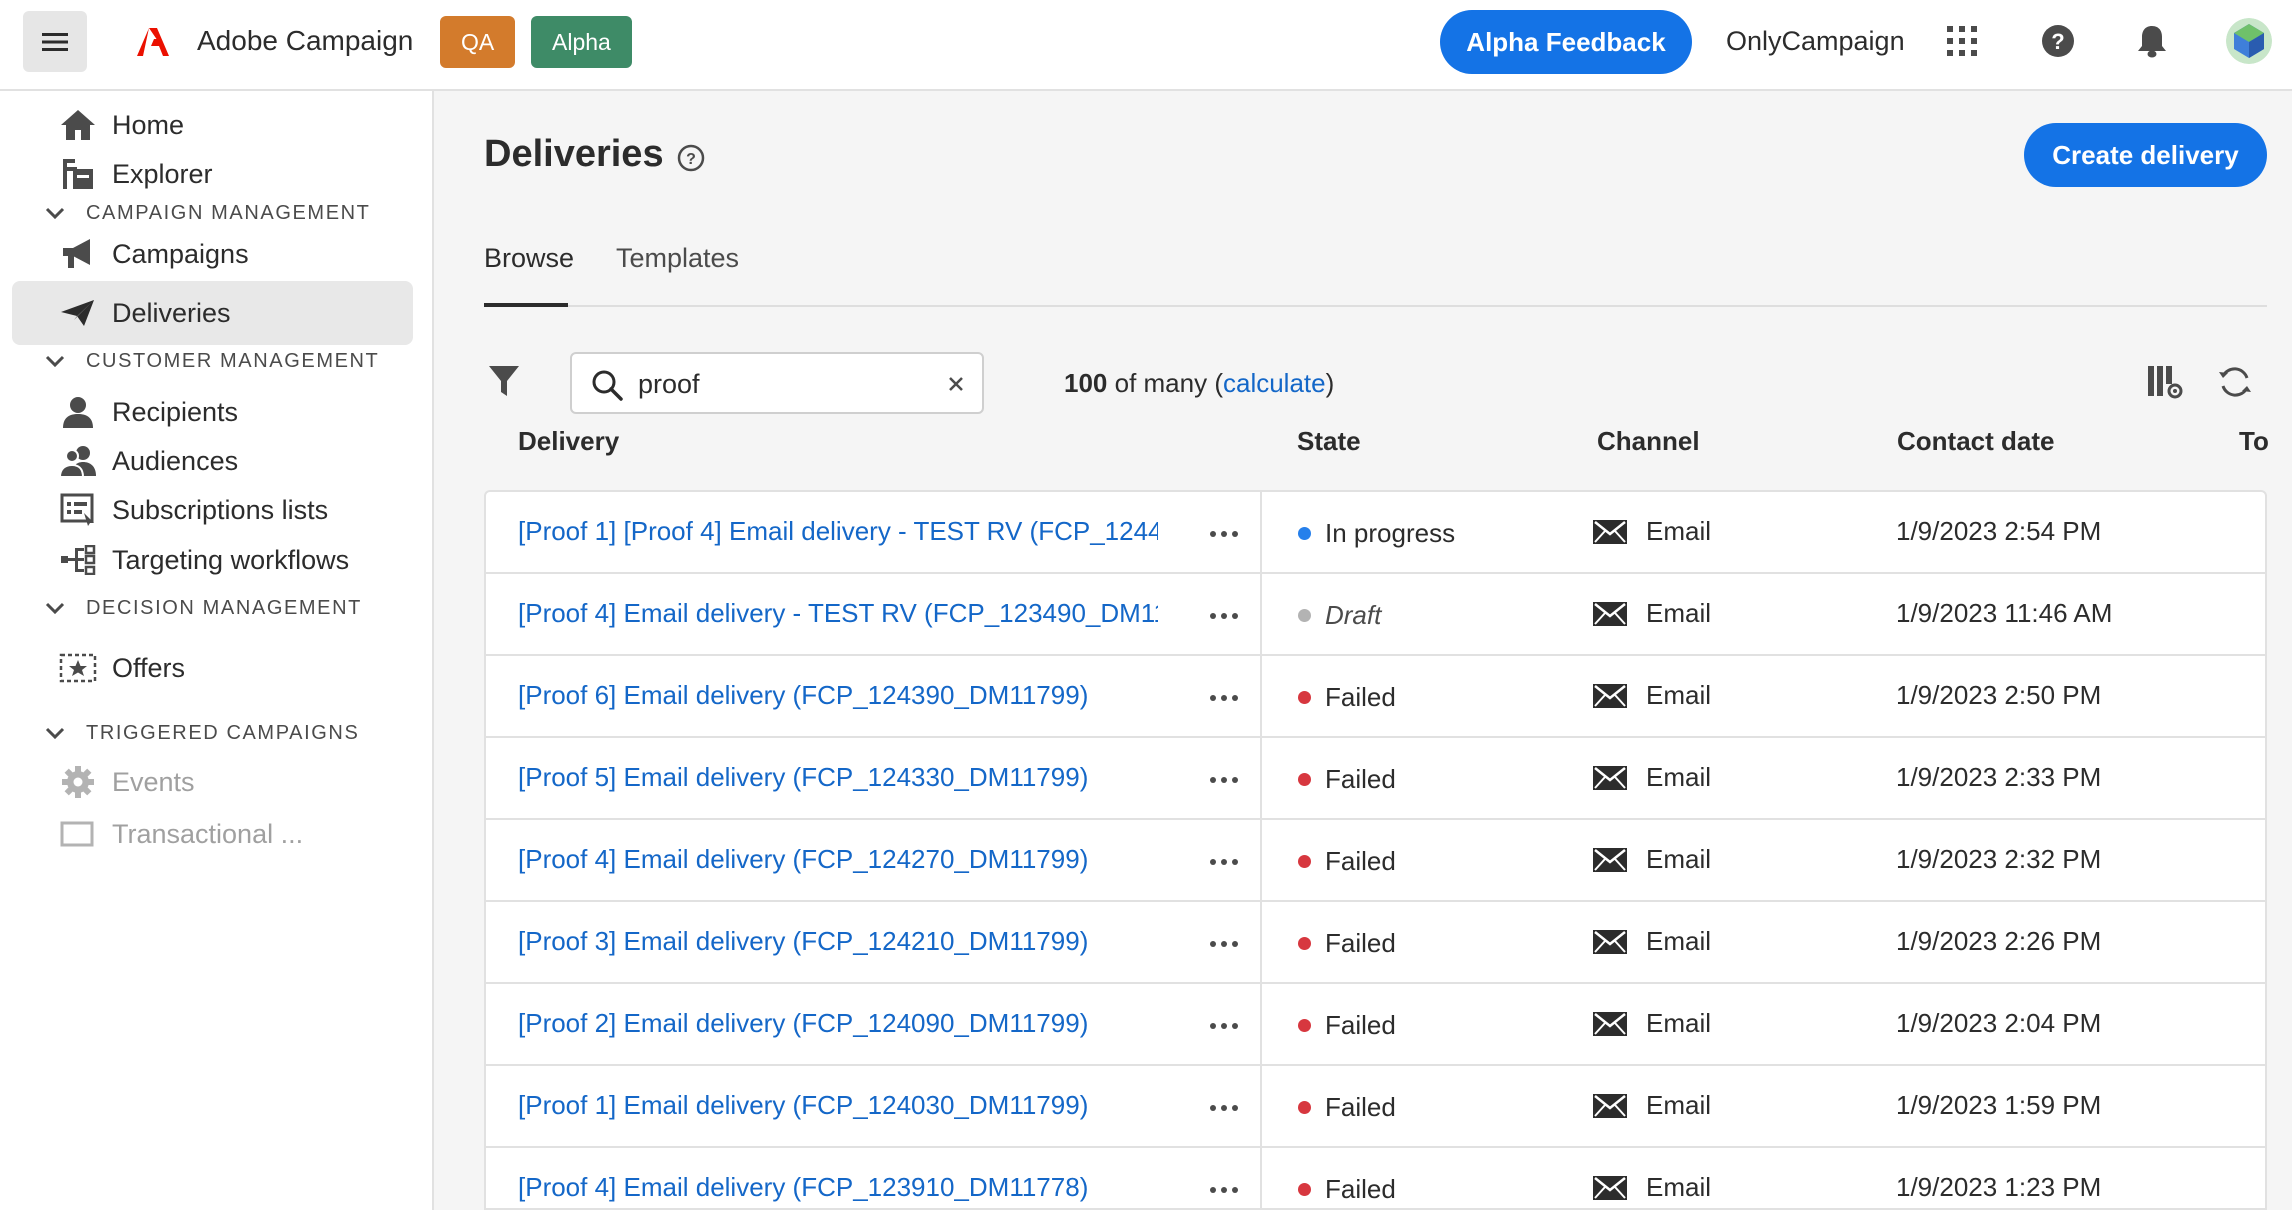 The height and width of the screenshot is (1210, 2292). What do you see at coordinates (1962, 41) in the screenshot?
I see `apps-grid-icon` at bounding box center [1962, 41].